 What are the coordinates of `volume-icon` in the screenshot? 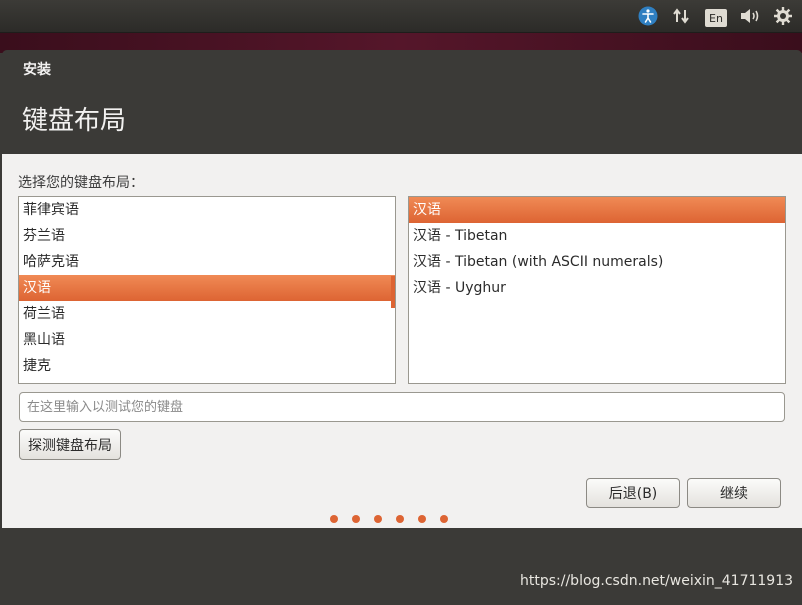 It's located at (750, 16).